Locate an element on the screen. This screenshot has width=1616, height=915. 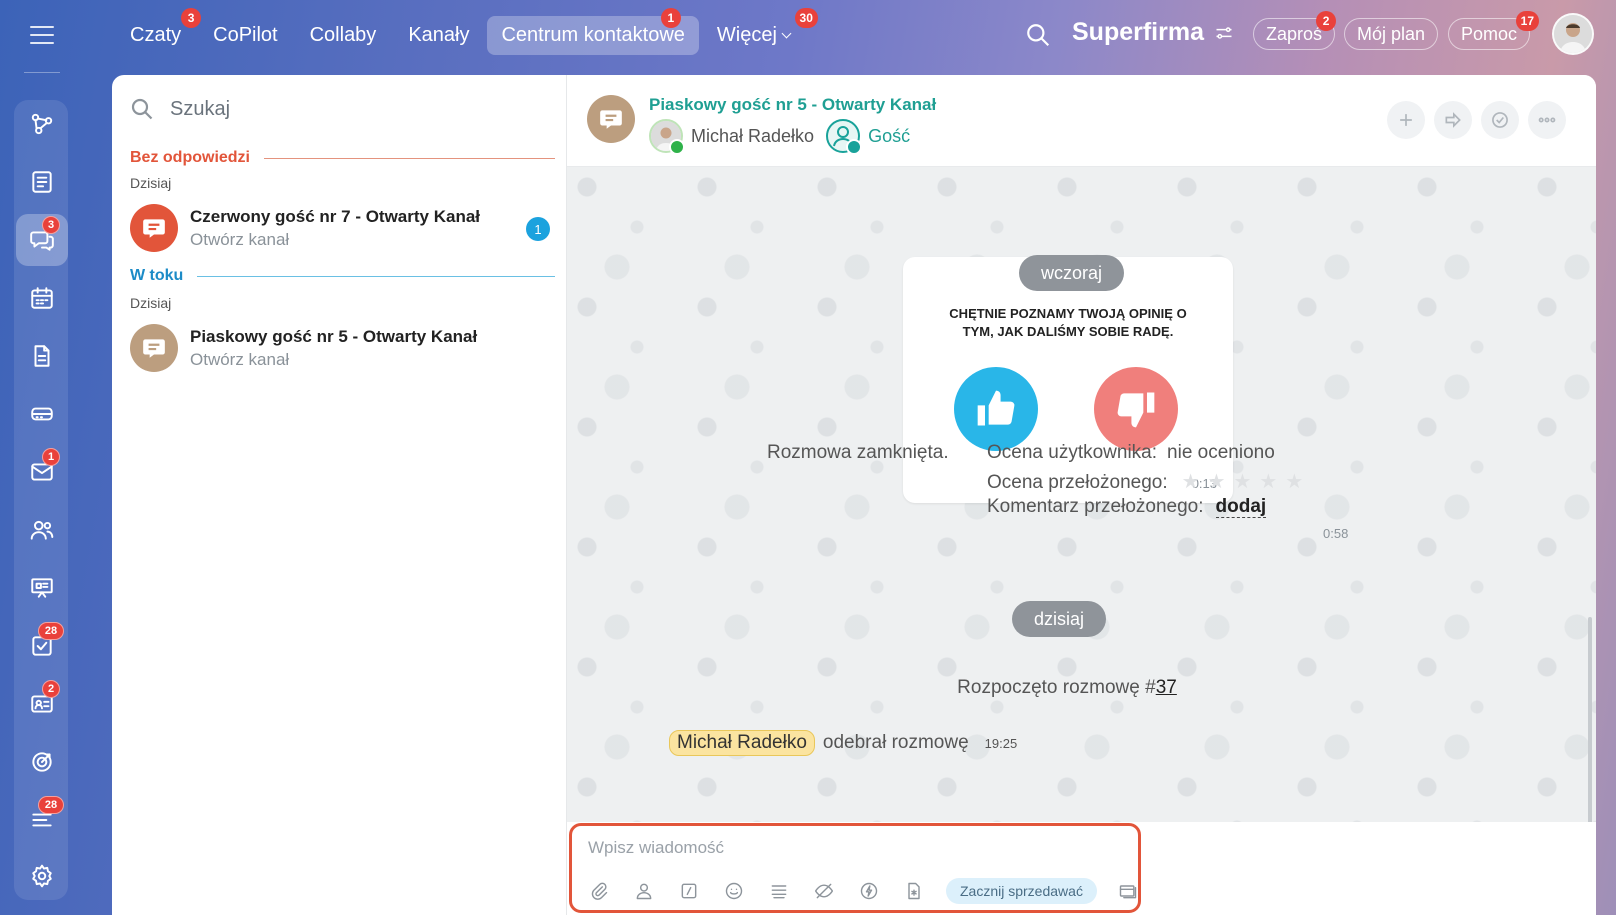
header-actions is located at coordinates (1472, 120).